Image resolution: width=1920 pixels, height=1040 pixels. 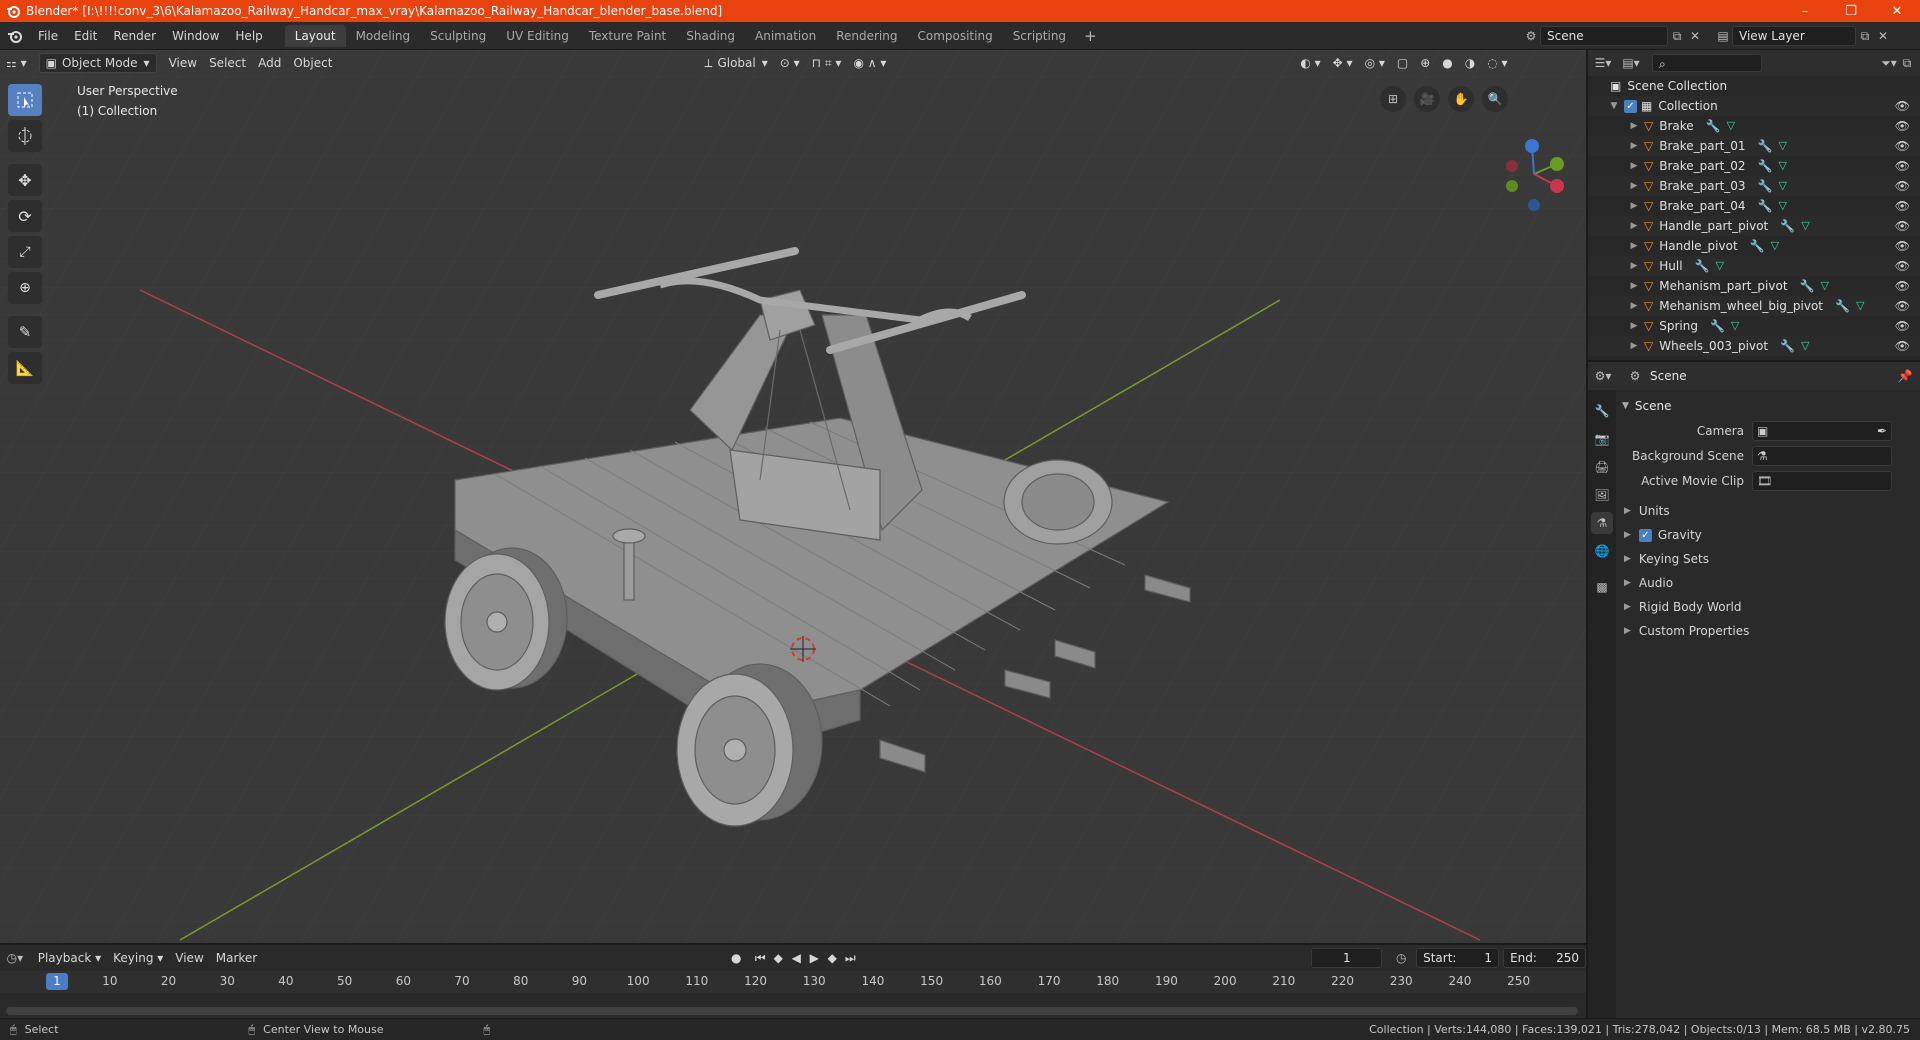 What do you see at coordinates (736, 958) in the screenshot?
I see `record-icon: ●` at bounding box center [736, 958].